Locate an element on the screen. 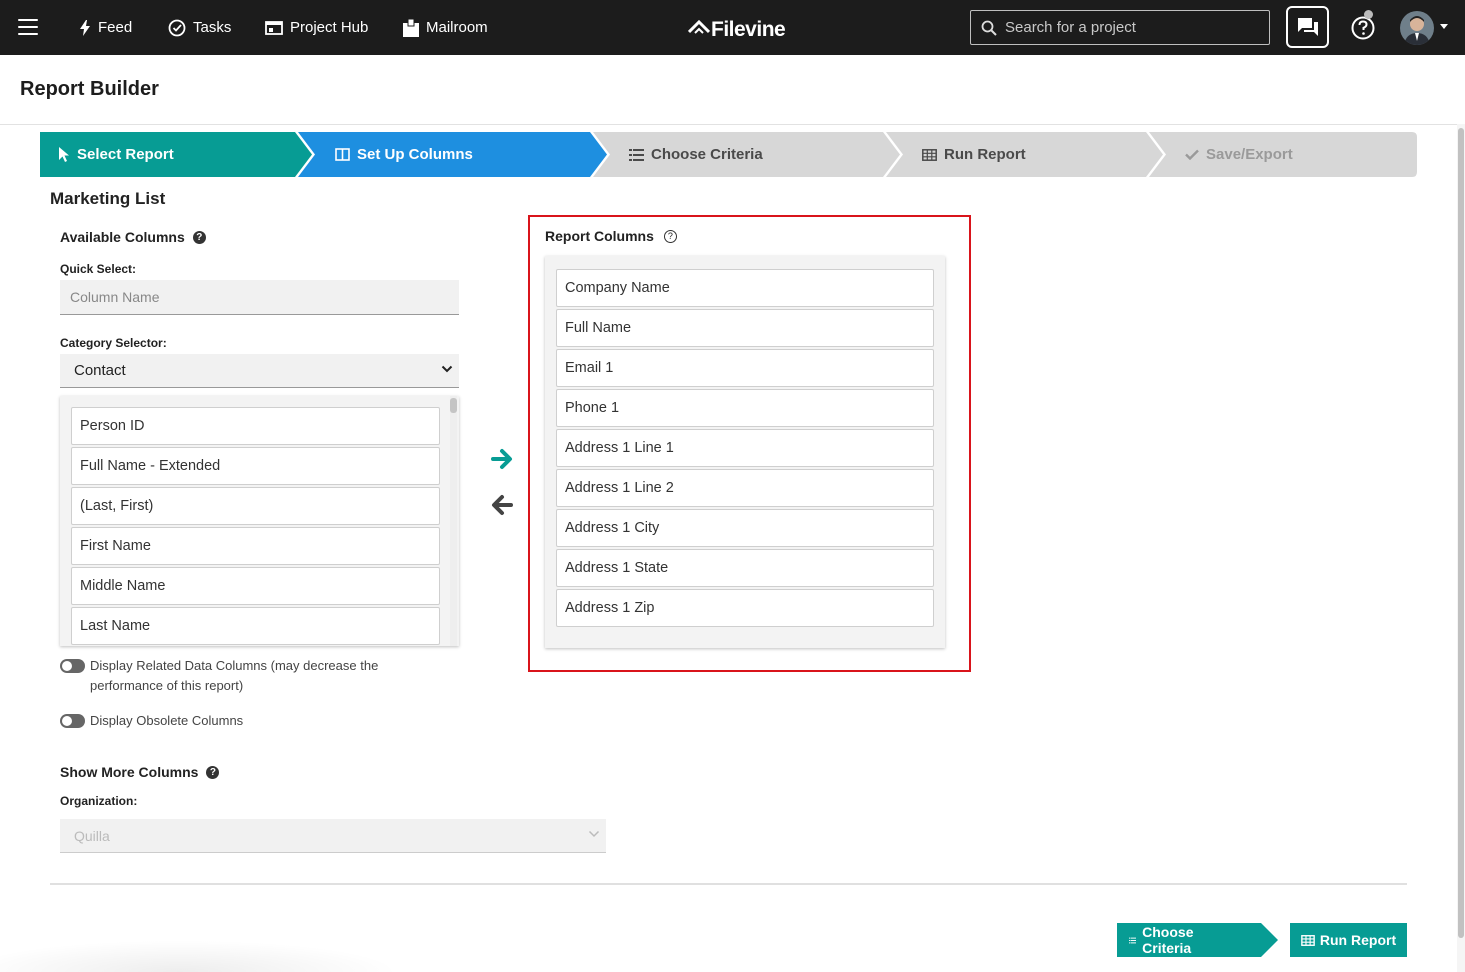  list-item-label: Address 1 Line 2 is located at coordinates (619, 488).